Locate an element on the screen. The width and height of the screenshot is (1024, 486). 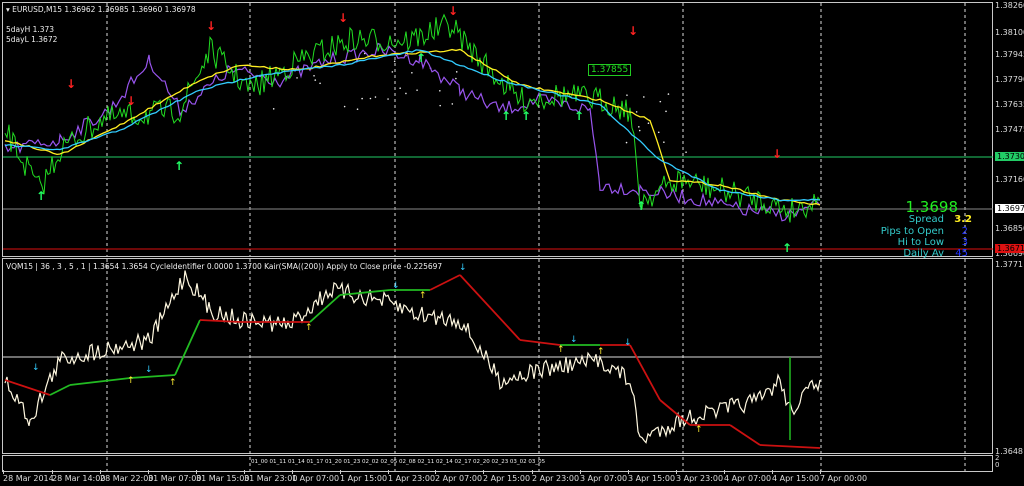
price-axis-label: 1.37945 is located at coordinates (1009, 54).